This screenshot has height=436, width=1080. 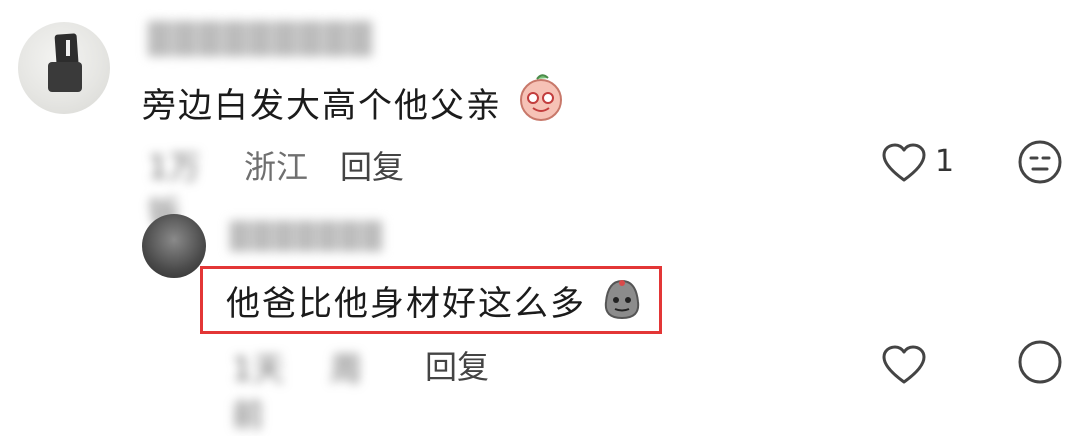 I want to click on comment-location: 周, so click(x=346, y=369).